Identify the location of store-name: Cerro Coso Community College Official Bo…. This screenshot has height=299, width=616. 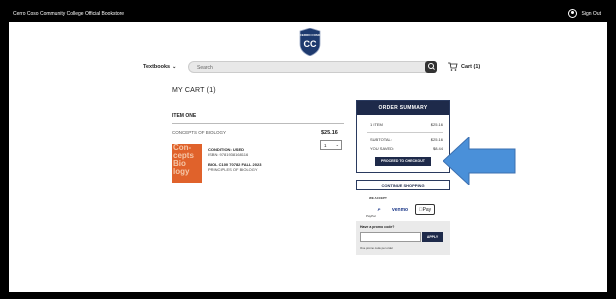
(68, 14).